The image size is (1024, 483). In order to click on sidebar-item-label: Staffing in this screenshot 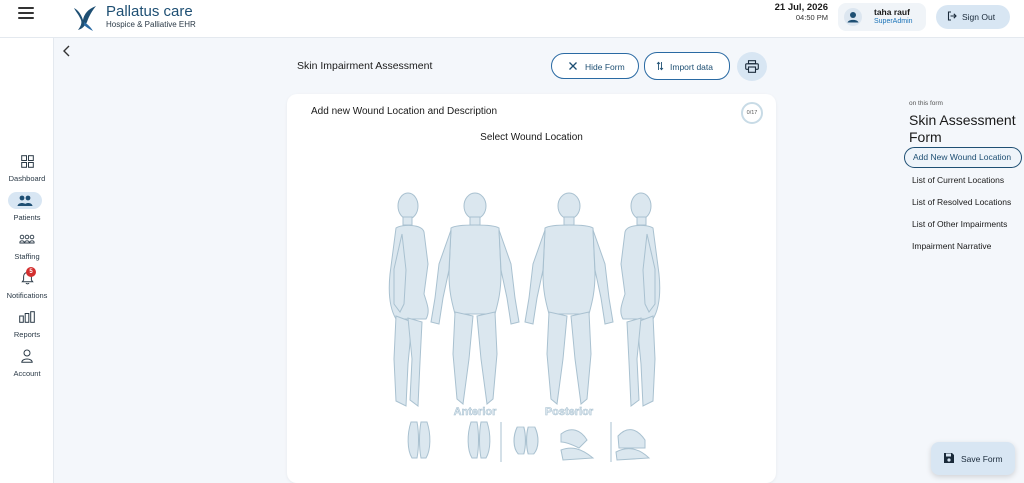, I will do `click(27, 256)`.